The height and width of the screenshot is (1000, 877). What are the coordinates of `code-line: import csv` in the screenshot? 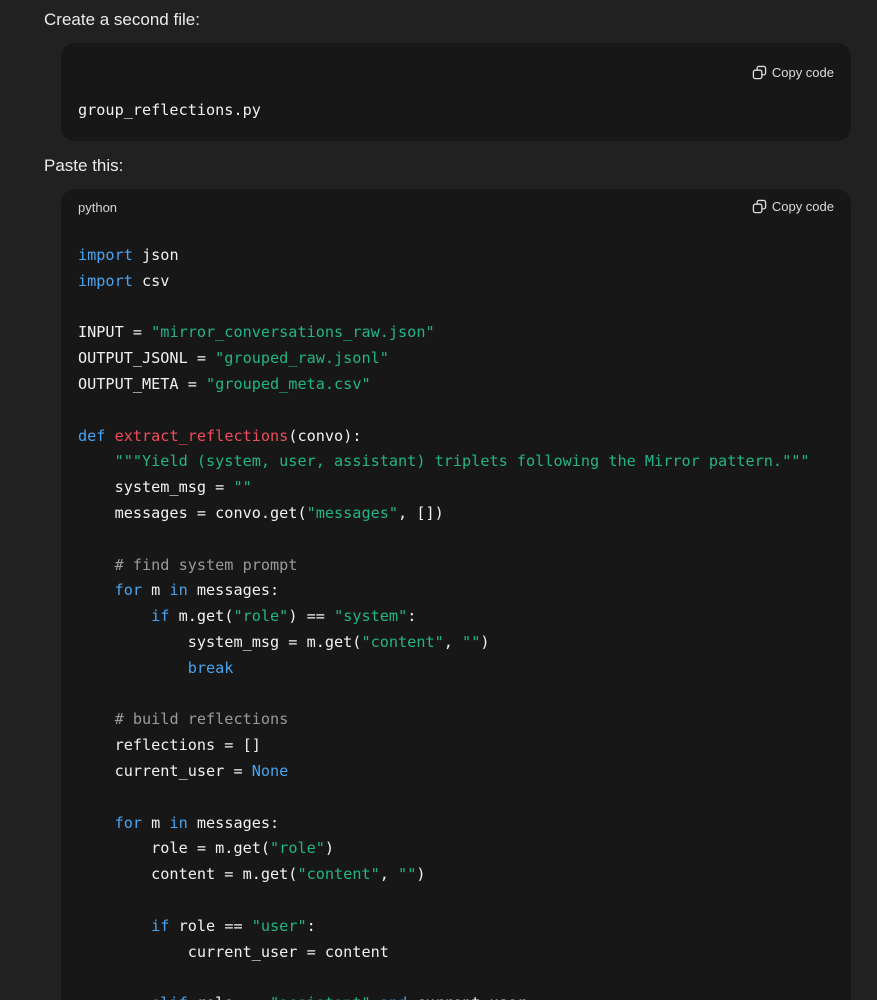 It's located at (123, 281).